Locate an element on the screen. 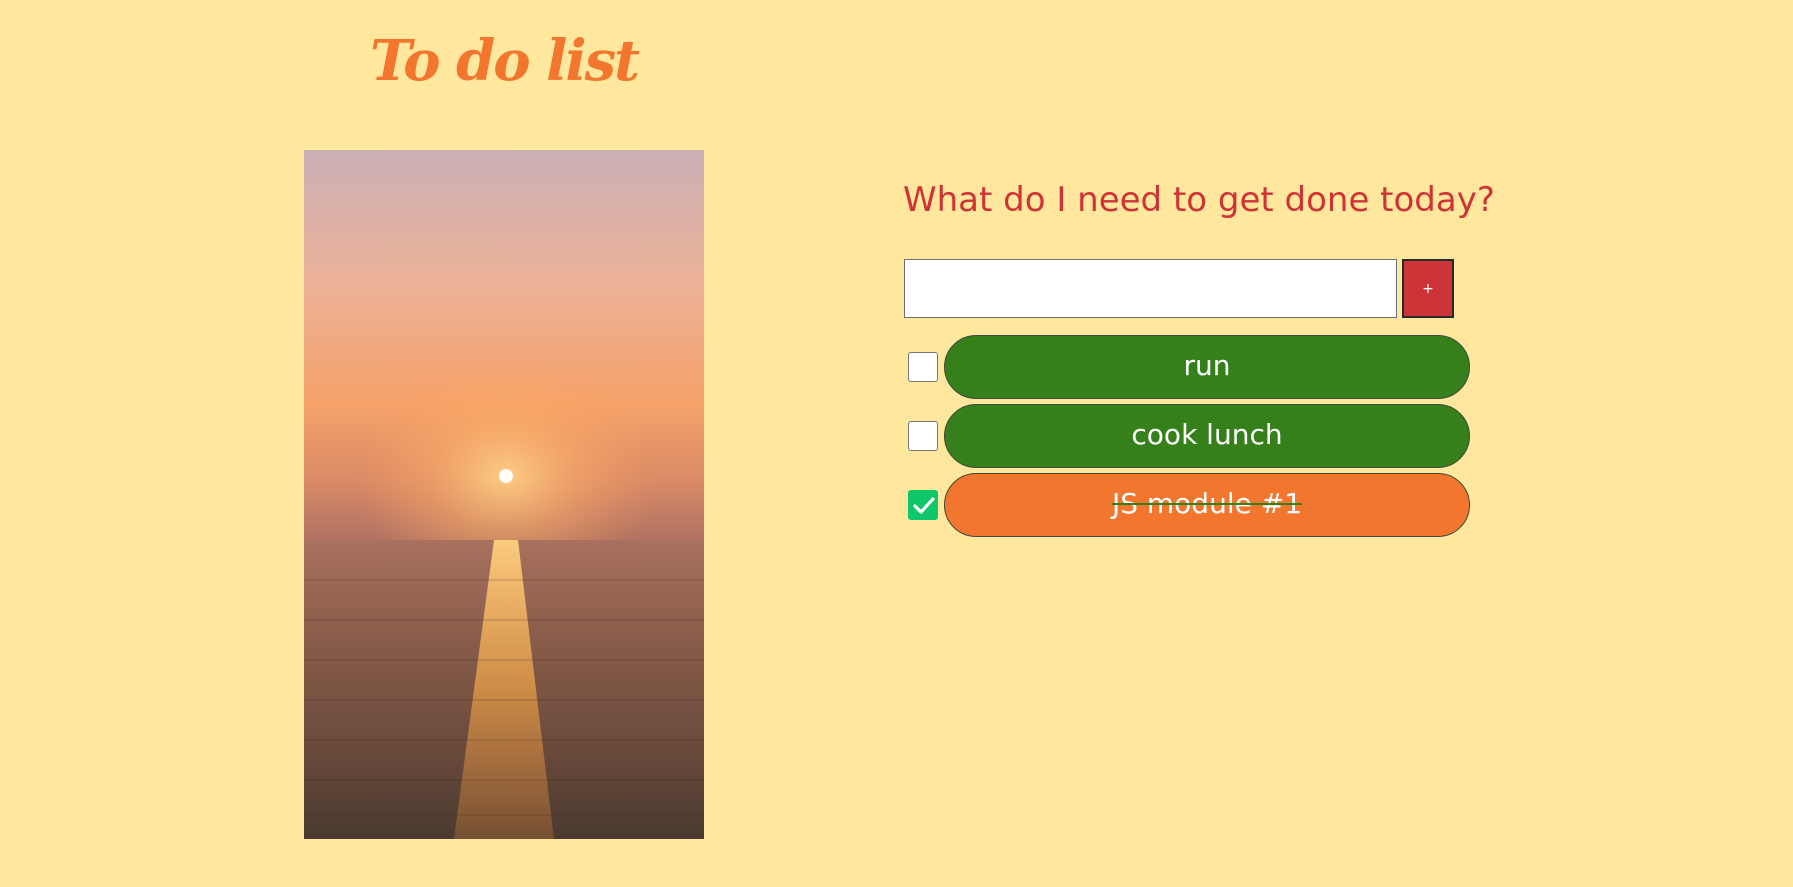  question-heading: What do I need to get done today? is located at coordinates (1199, 200).